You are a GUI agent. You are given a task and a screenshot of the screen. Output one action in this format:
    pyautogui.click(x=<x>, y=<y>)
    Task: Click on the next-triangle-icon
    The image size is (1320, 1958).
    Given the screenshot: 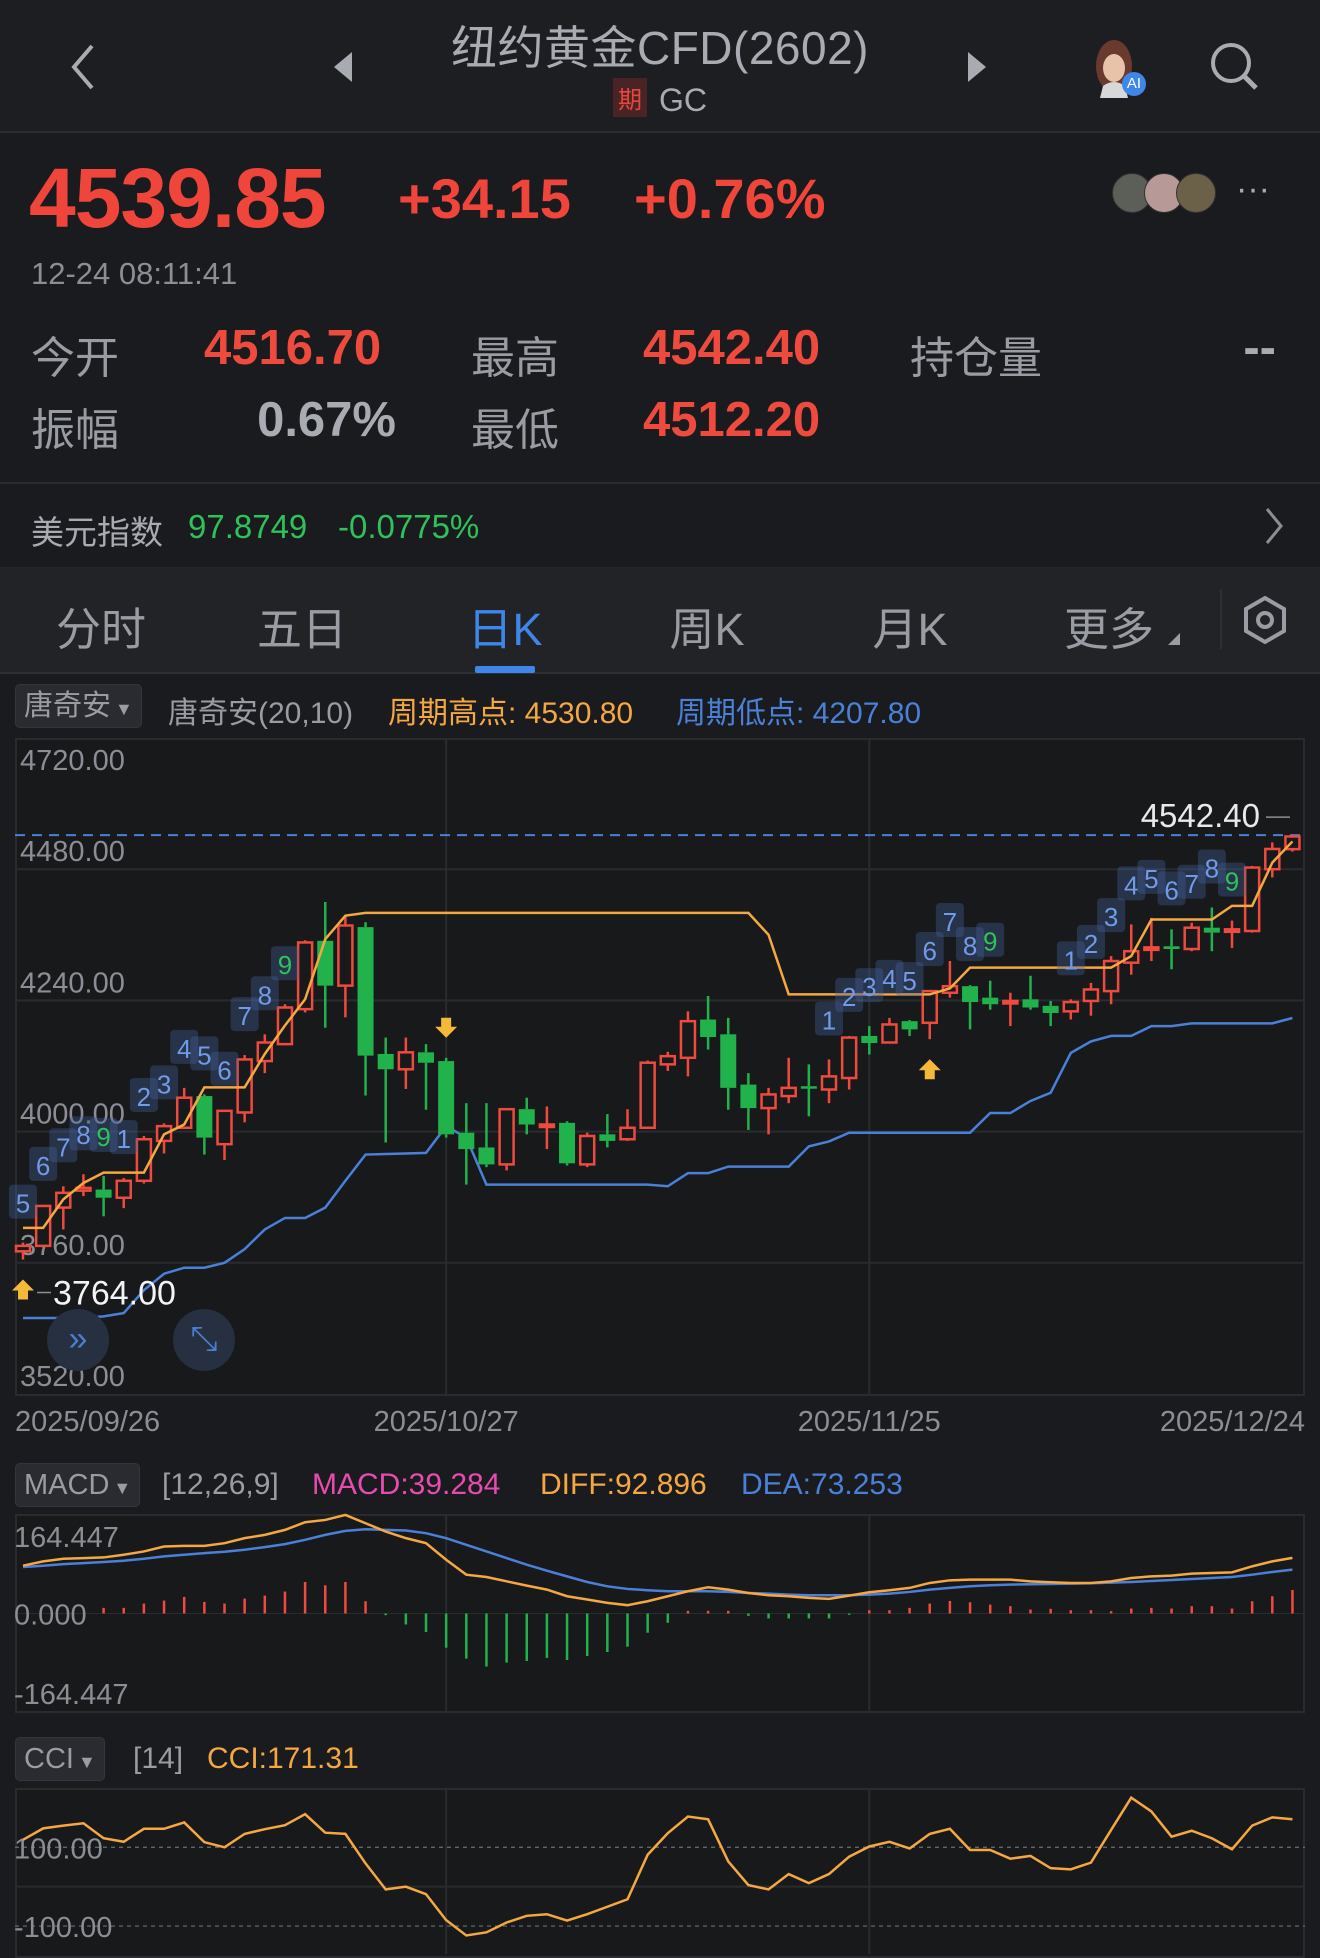 What is the action you would take?
    pyautogui.click(x=977, y=67)
    